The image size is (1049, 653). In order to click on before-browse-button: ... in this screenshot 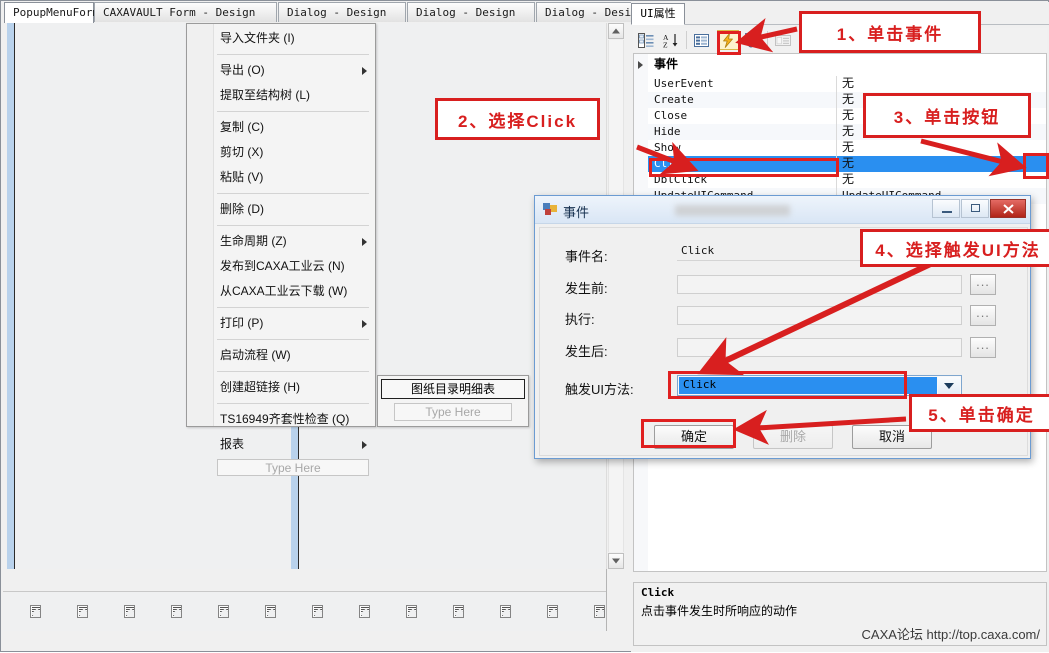, I will do `click(983, 284)`.